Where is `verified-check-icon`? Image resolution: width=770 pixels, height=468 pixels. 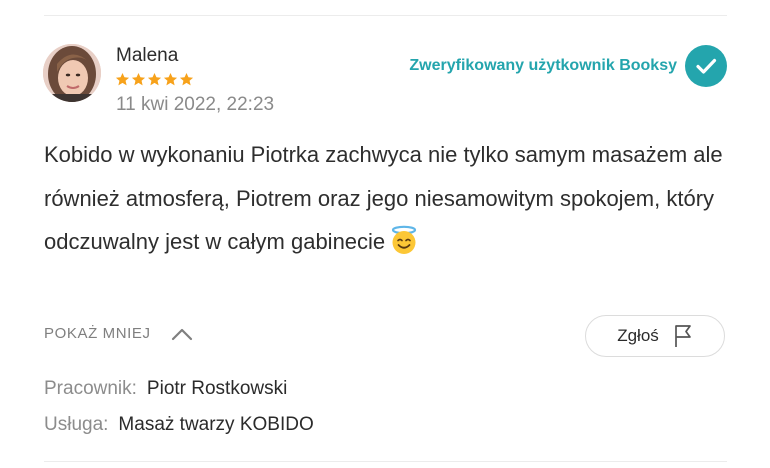 verified-check-icon is located at coordinates (706, 66).